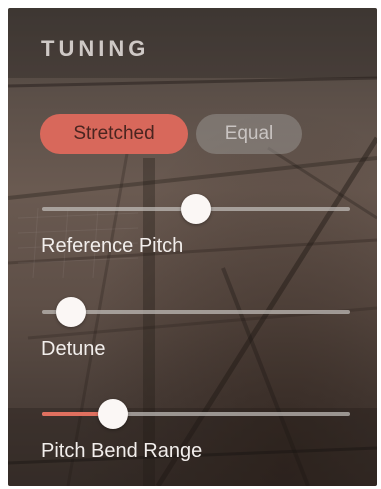 This screenshot has width=381, height=489. I want to click on pitch-bend-range-slider, so click(196, 414).